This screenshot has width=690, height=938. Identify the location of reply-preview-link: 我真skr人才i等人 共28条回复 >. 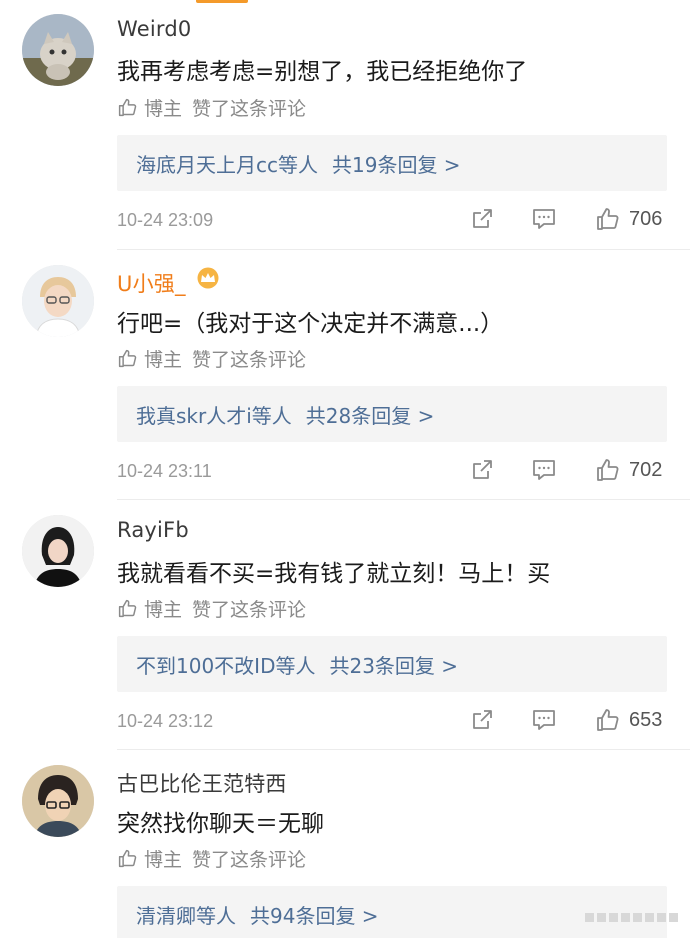
(392, 414).